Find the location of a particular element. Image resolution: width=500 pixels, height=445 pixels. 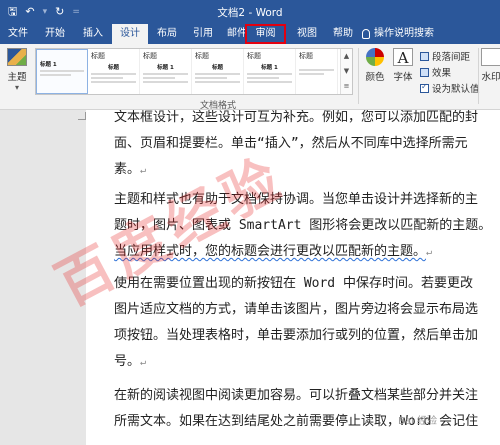

chevron-up-icon: ▲ is located at coordinates (346, 56).